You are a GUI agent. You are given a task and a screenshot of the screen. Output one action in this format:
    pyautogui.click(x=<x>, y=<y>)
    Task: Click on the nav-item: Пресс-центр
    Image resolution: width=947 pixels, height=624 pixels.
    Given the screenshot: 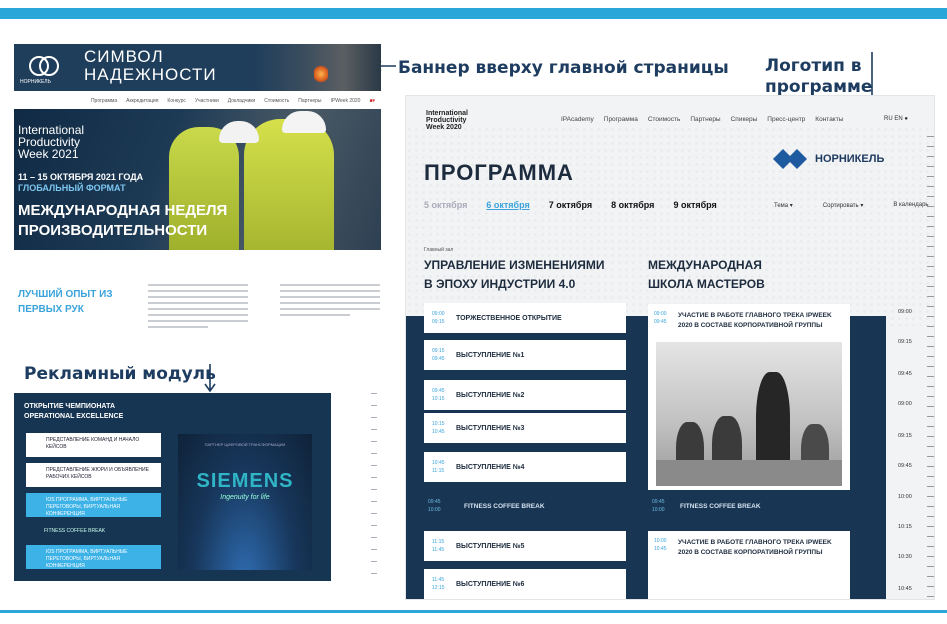 What is the action you would take?
    pyautogui.click(x=786, y=119)
    